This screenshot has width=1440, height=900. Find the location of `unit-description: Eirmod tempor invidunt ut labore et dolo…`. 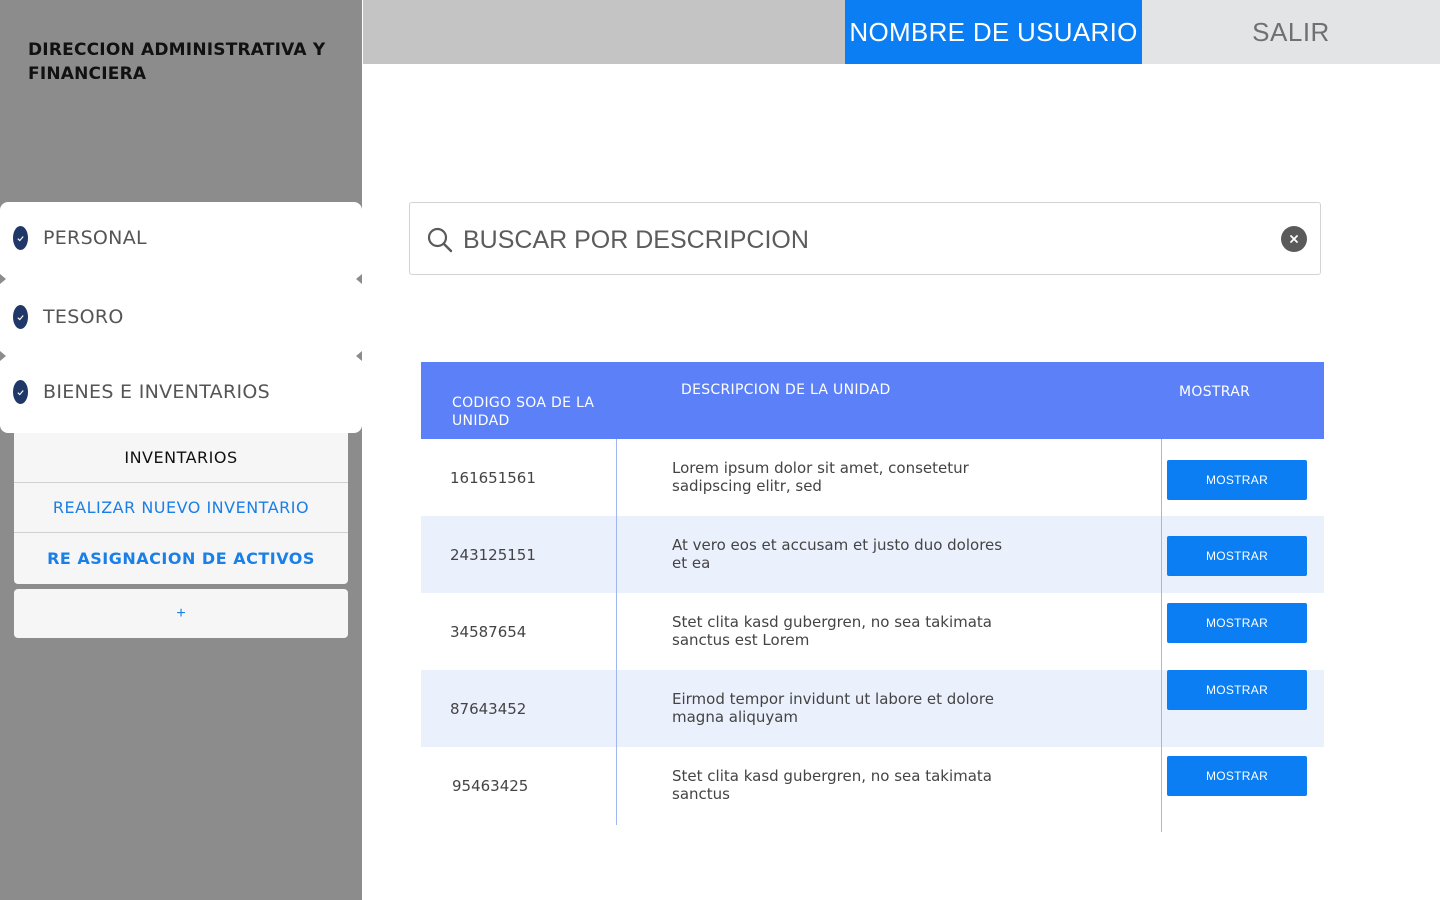

unit-description: Eirmod tempor invidunt ut labore et dolo… is located at coordinates (833, 708).